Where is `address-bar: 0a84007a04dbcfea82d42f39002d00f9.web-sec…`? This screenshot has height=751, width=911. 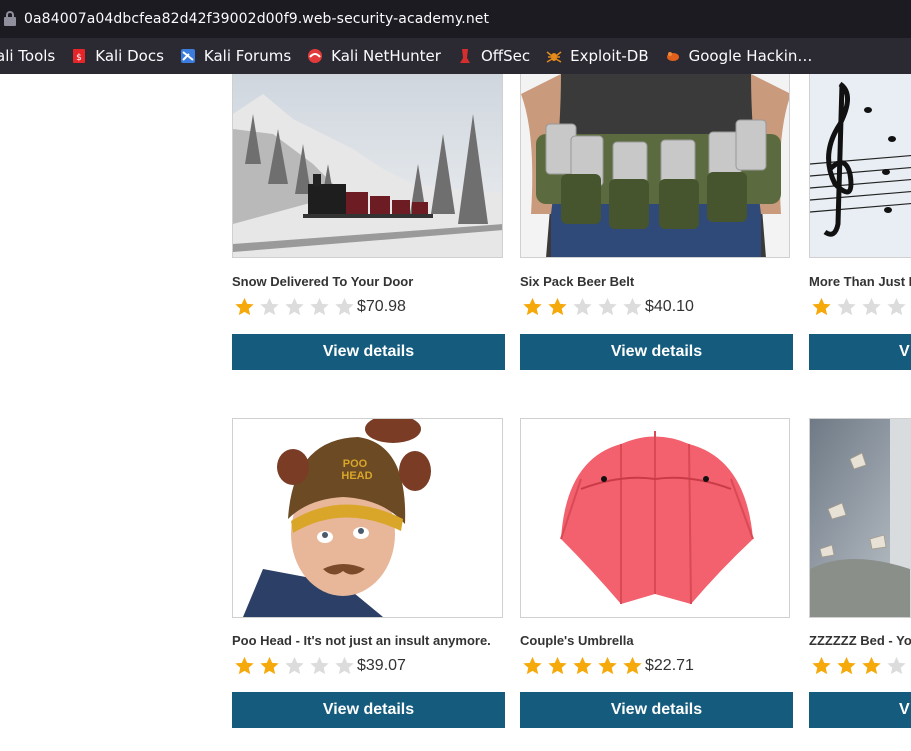 address-bar: 0a84007a04dbcfea82d42f39002d00f9.web-sec… is located at coordinates (455, 19).